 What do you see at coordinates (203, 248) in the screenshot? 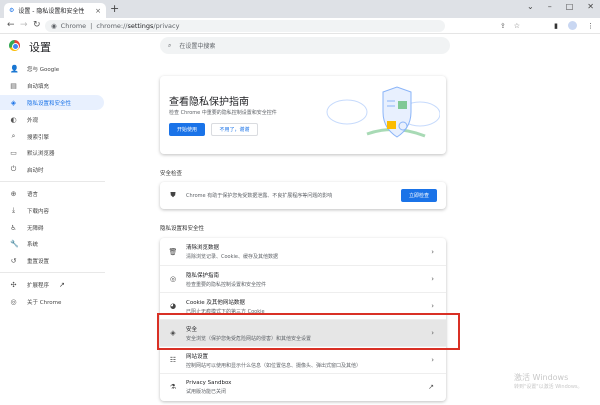
I see `row-title: 清除浏览数据` at bounding box center [203, 248].